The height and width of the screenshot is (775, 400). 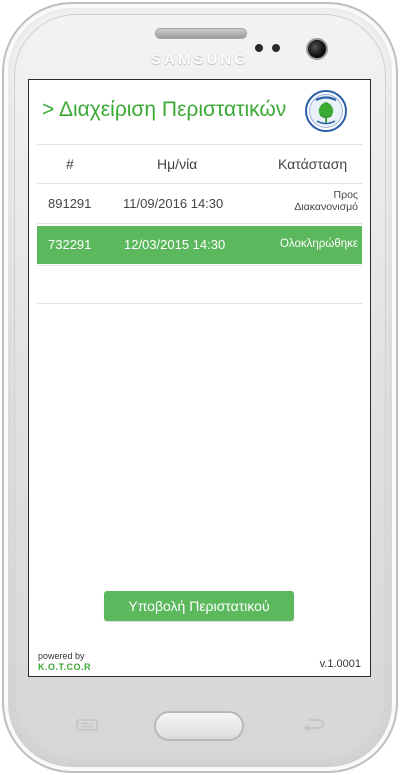 I want to click on column-header-id: #, so click(x=70, y=164).